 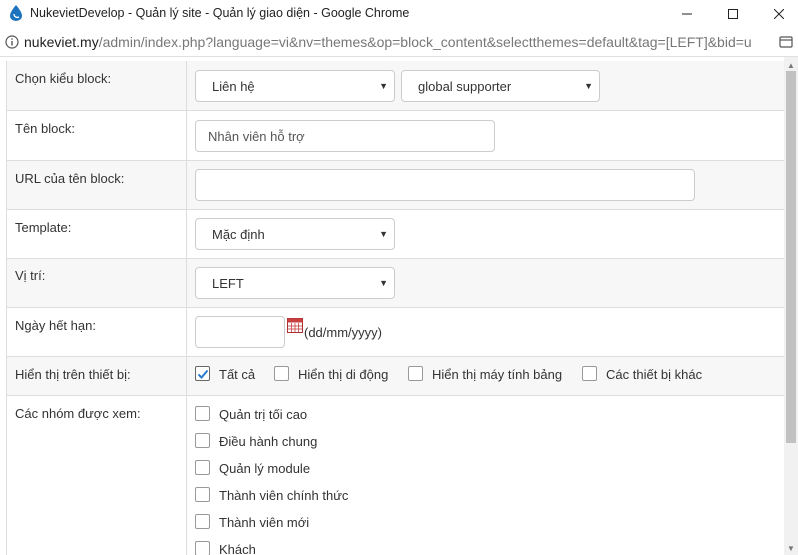 I want to click on device-all-checkbox, so click(x=202, y=373).